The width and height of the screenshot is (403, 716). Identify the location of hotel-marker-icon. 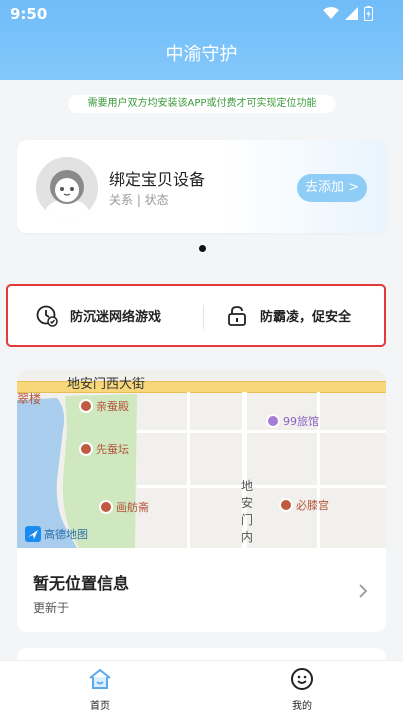
(273, 421).